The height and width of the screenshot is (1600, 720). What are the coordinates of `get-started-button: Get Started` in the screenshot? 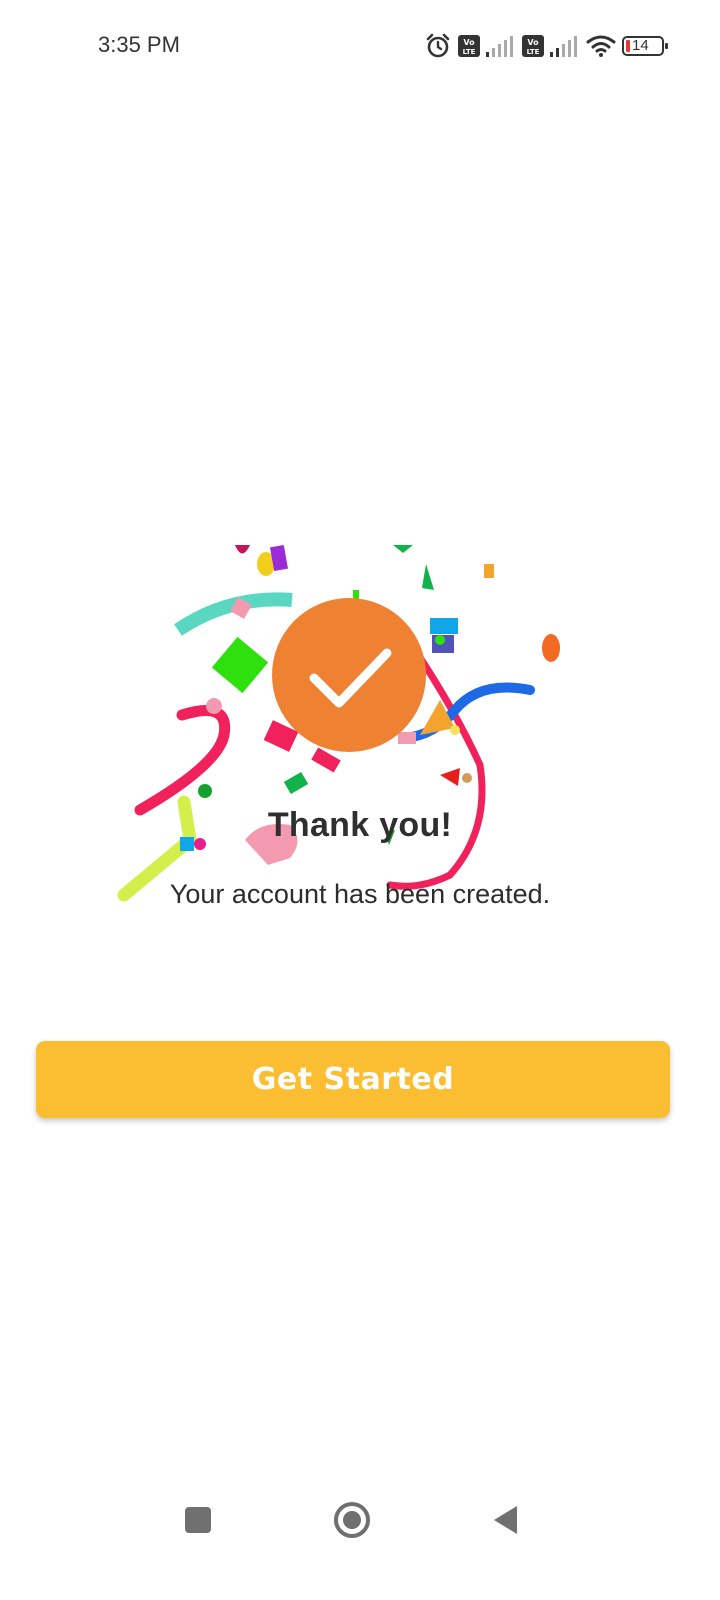 It's located at (353, 1079).